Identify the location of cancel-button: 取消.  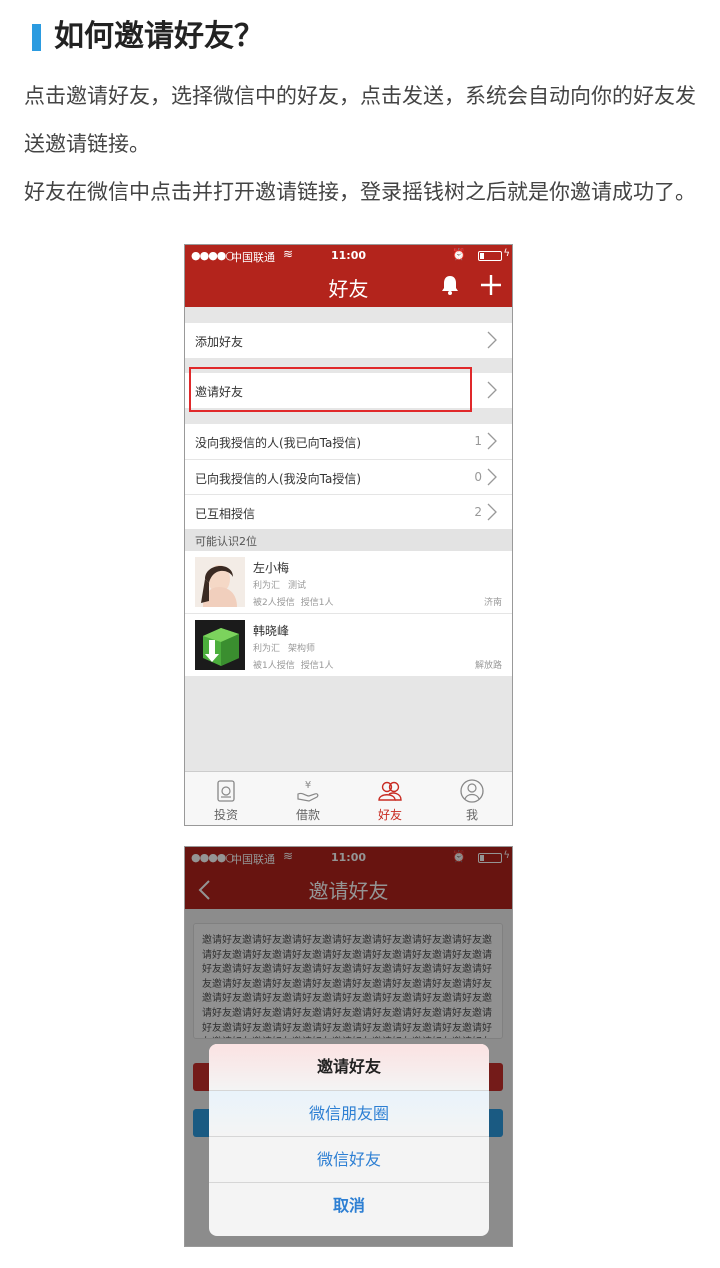
(349, 1205).